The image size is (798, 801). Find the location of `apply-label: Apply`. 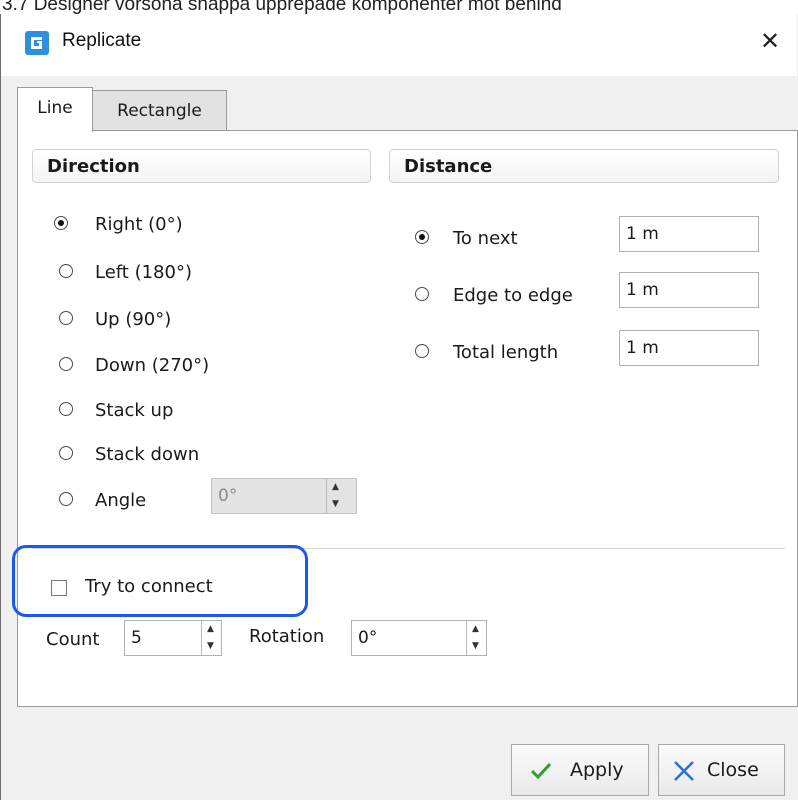

apply-label: Apply is located at coordinates (597, 770).